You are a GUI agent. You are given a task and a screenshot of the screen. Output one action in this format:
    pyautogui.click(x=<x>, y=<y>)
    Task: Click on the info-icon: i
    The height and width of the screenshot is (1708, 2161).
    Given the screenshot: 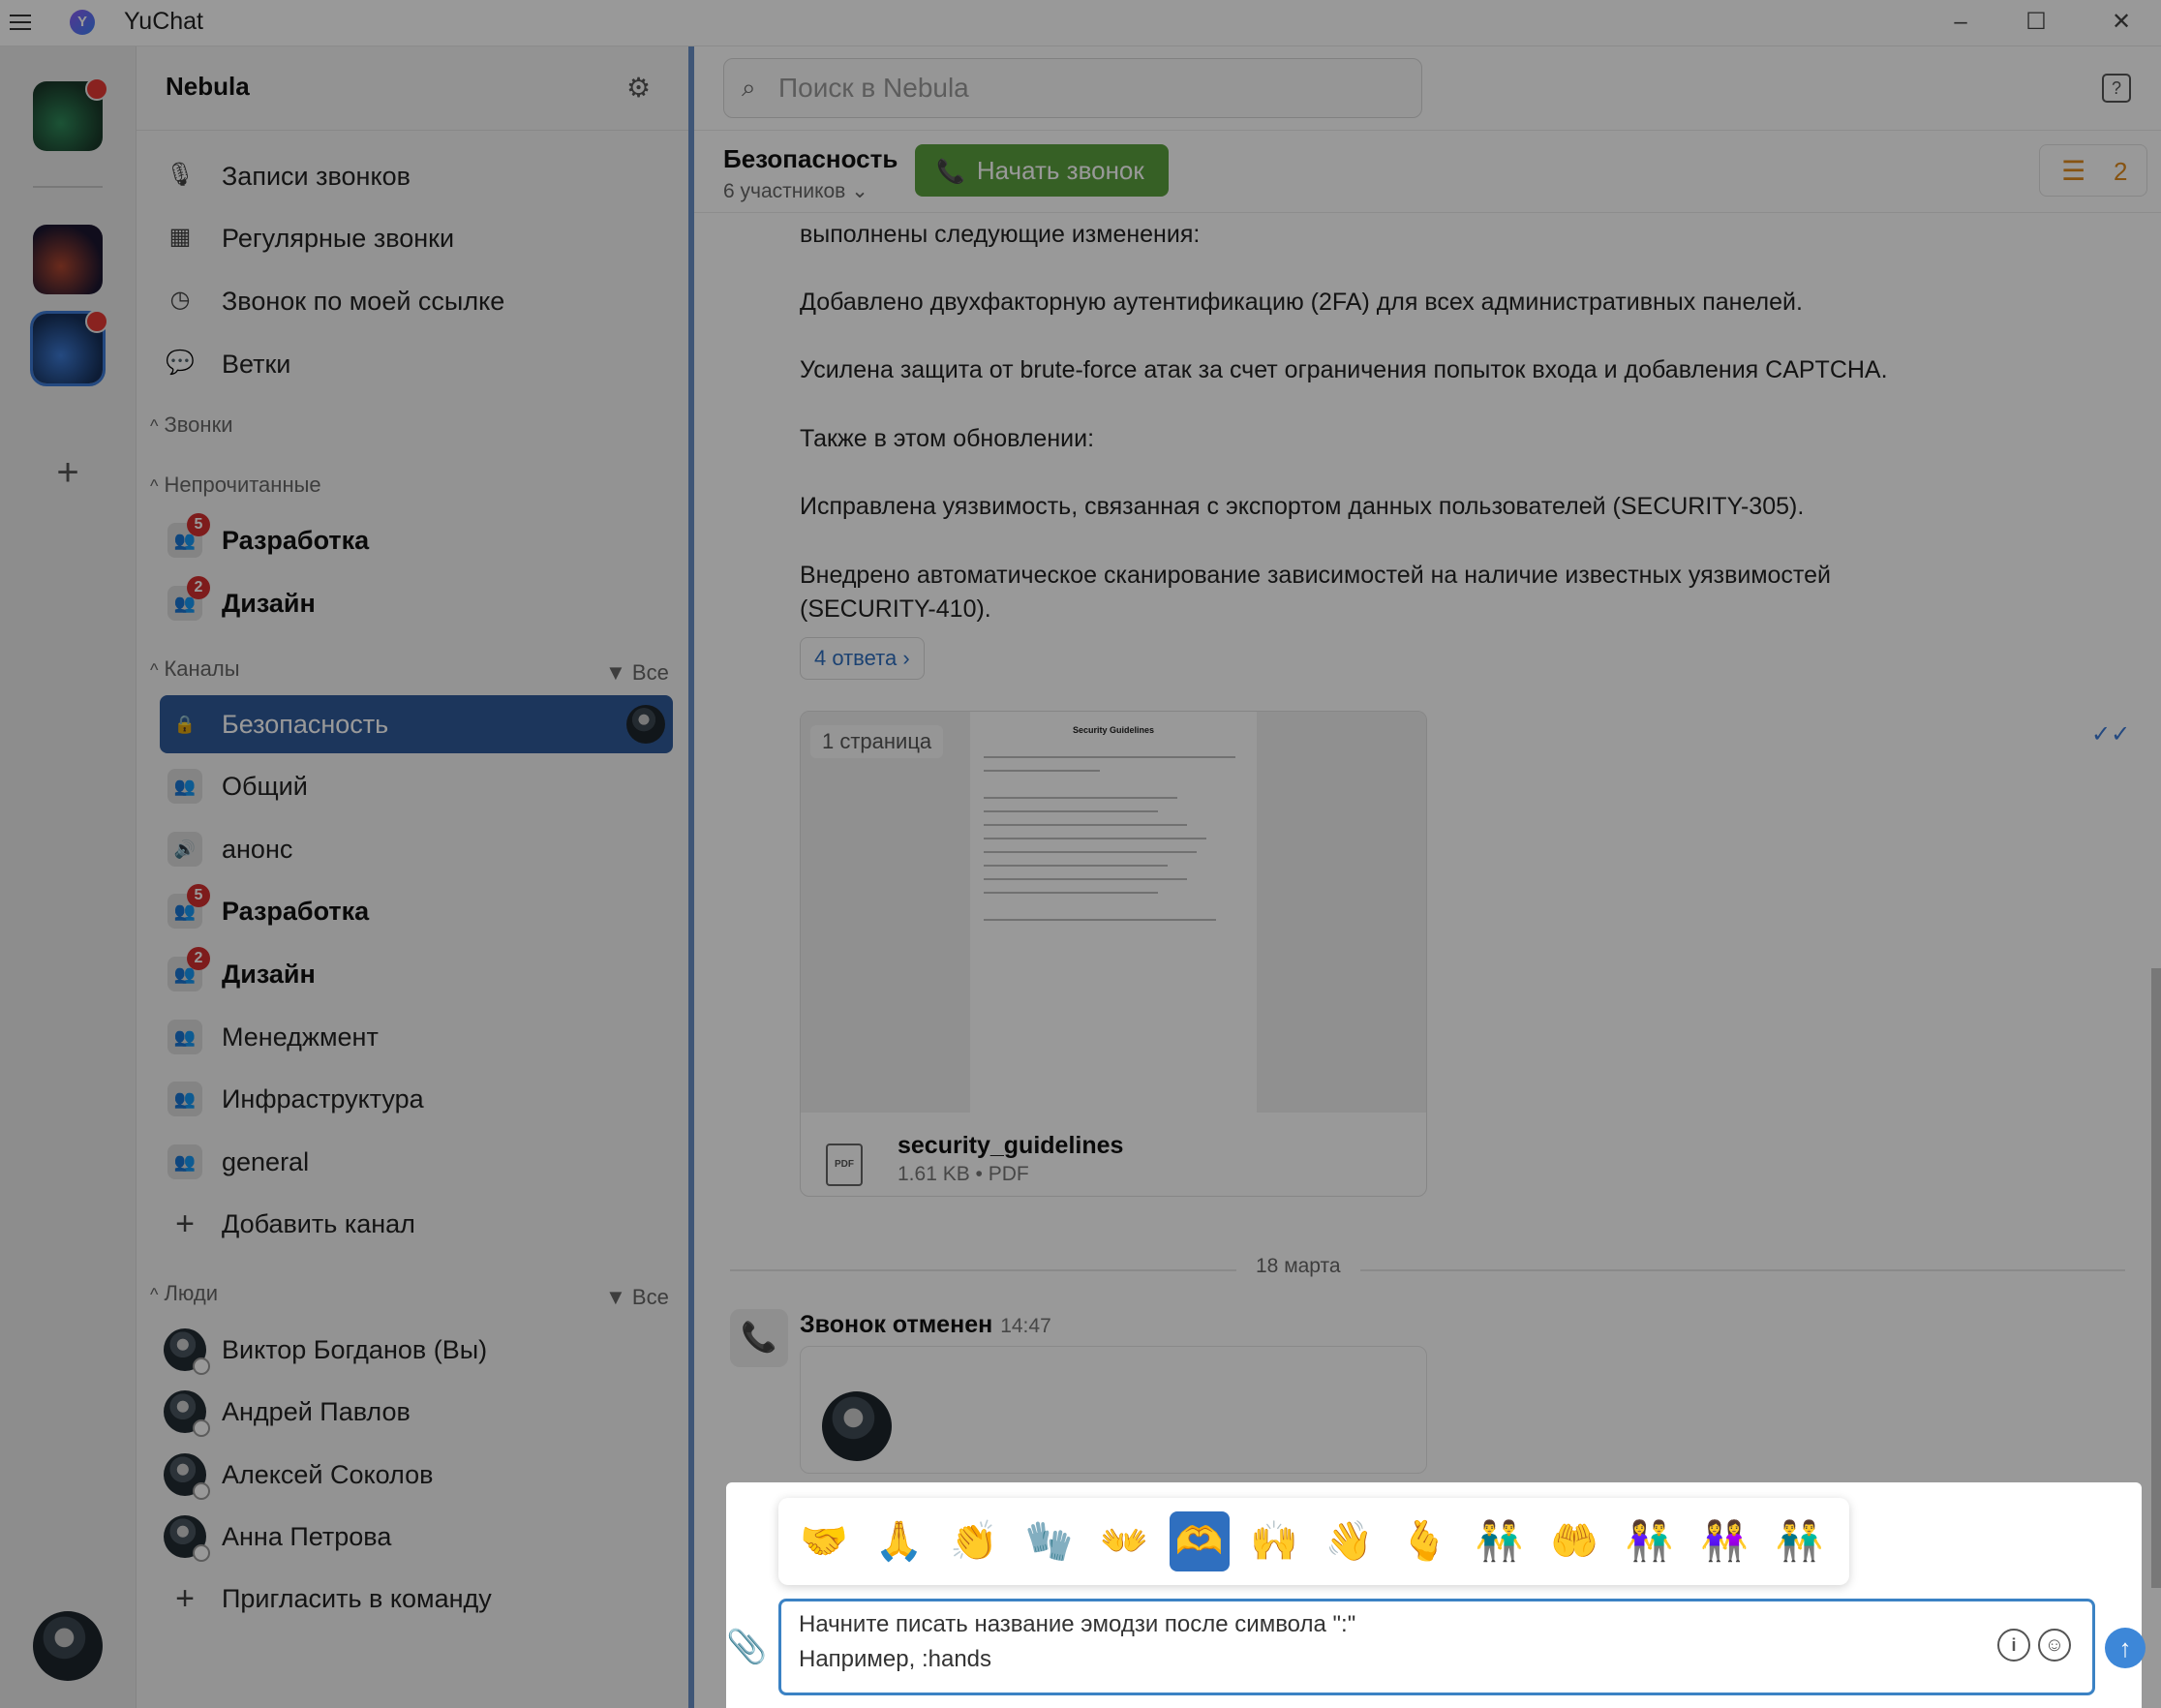 What is the action you would take?
    pyautogui.click(x=2013, y=1646)
    